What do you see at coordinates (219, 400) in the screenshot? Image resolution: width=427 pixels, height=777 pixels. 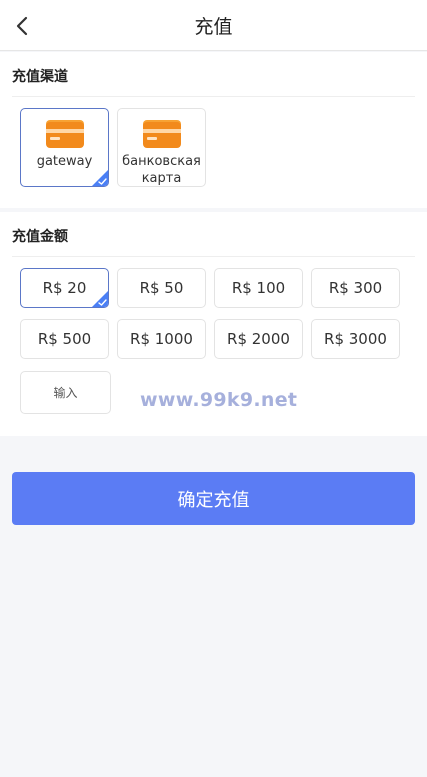 I see `watermark-text: www.99k9.net` at bounding box center [219, 400].